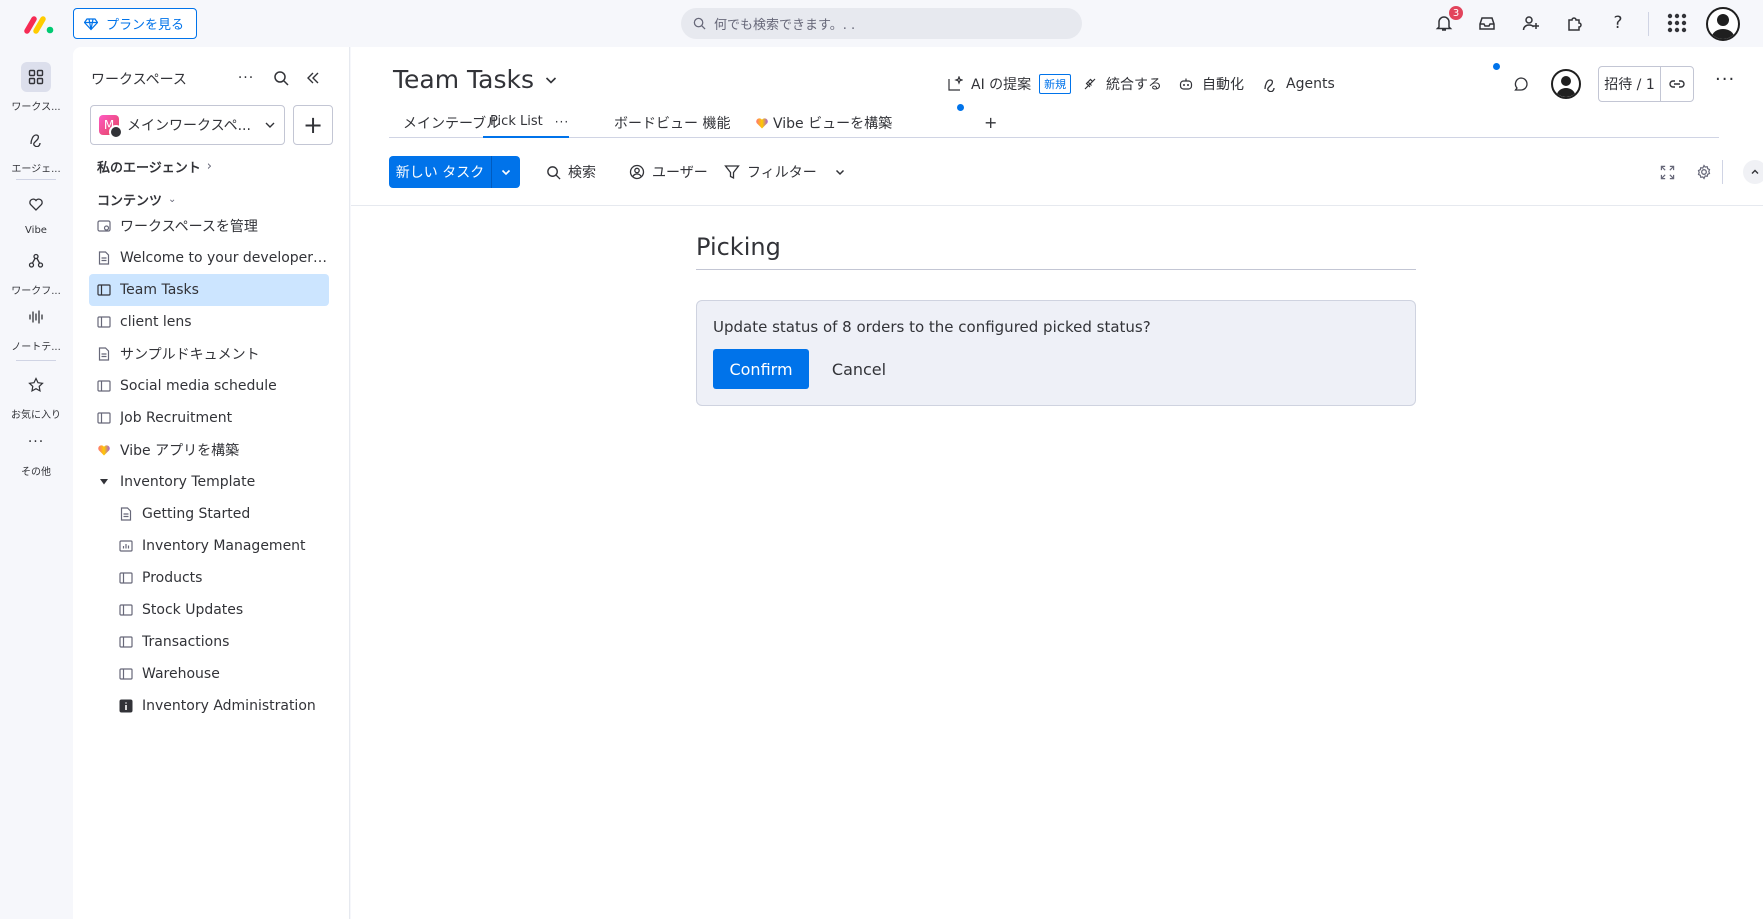 This screenshot has height=919, width=1763. What do you see at coordinates (135, 23) in the screenshot?
I see `see-plans-button: プランを見る` at bounding box center [135, 23].